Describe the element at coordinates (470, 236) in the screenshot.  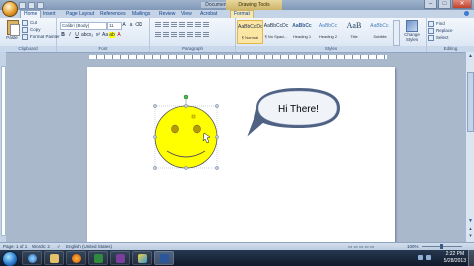
I see `next-page-icon: ▾` at that location.